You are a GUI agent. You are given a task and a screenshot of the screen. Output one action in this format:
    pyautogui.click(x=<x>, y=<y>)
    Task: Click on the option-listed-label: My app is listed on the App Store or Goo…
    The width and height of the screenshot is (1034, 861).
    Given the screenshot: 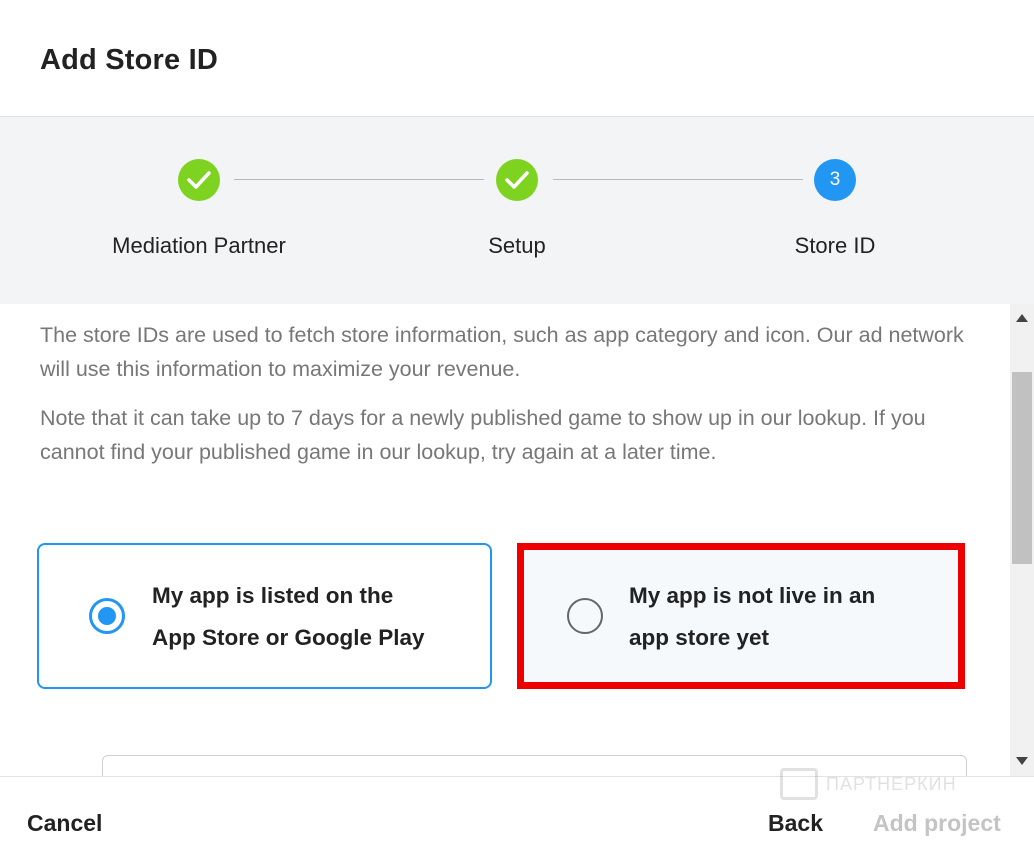 What is the action you would take?
    pyautogui.click(x=288, y=616)
    